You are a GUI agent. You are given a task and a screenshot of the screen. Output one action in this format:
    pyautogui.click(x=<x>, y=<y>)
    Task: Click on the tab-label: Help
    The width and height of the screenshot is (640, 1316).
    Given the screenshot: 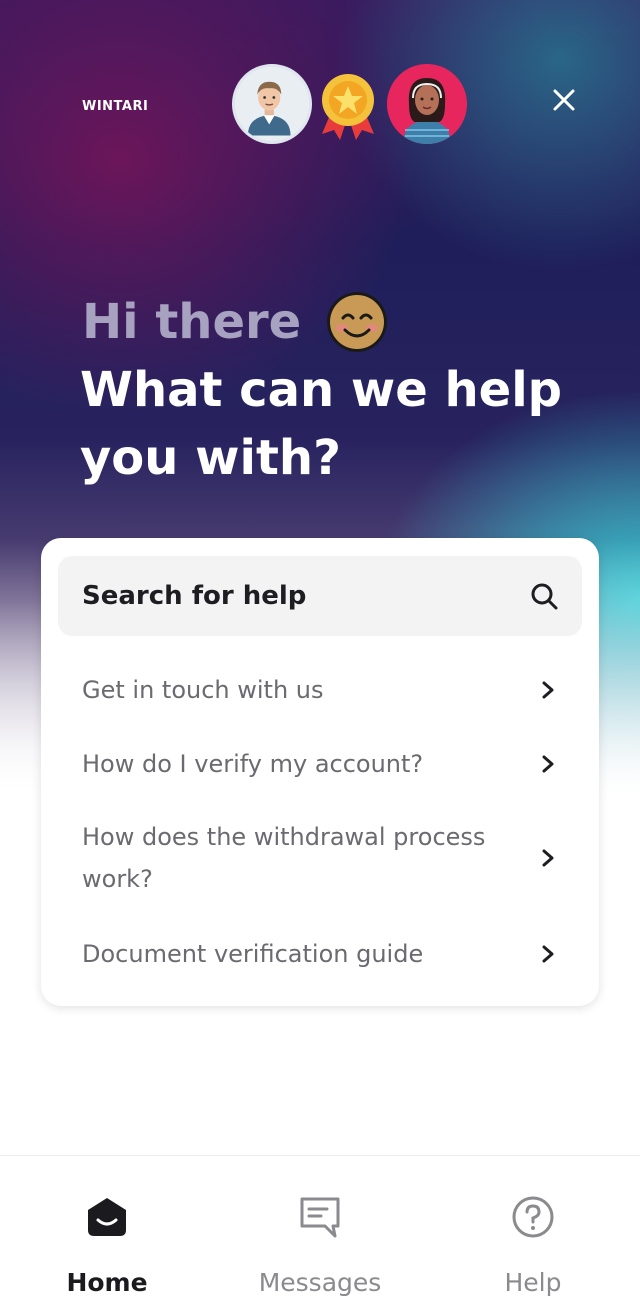 What is the action you would take?
    pyautogui.click(x=533, y=1282)
    